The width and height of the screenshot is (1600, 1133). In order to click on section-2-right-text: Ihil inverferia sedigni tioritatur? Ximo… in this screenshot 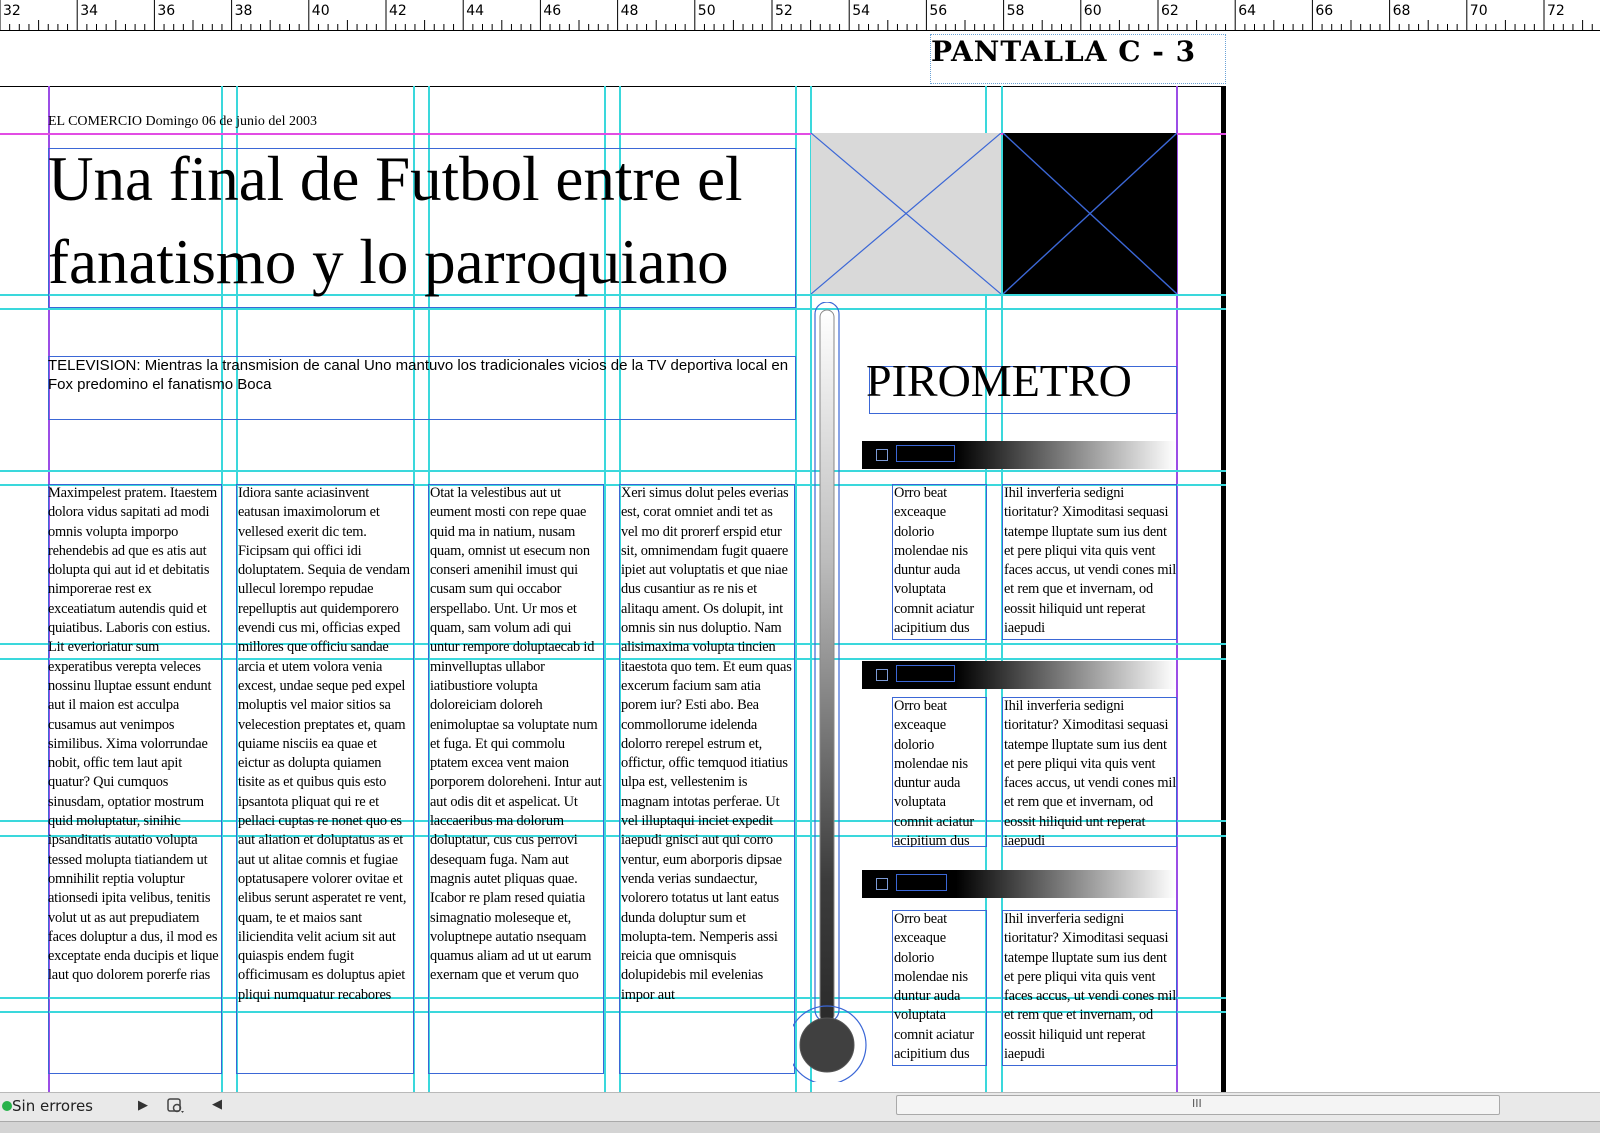, I will do `click(1090, 772)`.